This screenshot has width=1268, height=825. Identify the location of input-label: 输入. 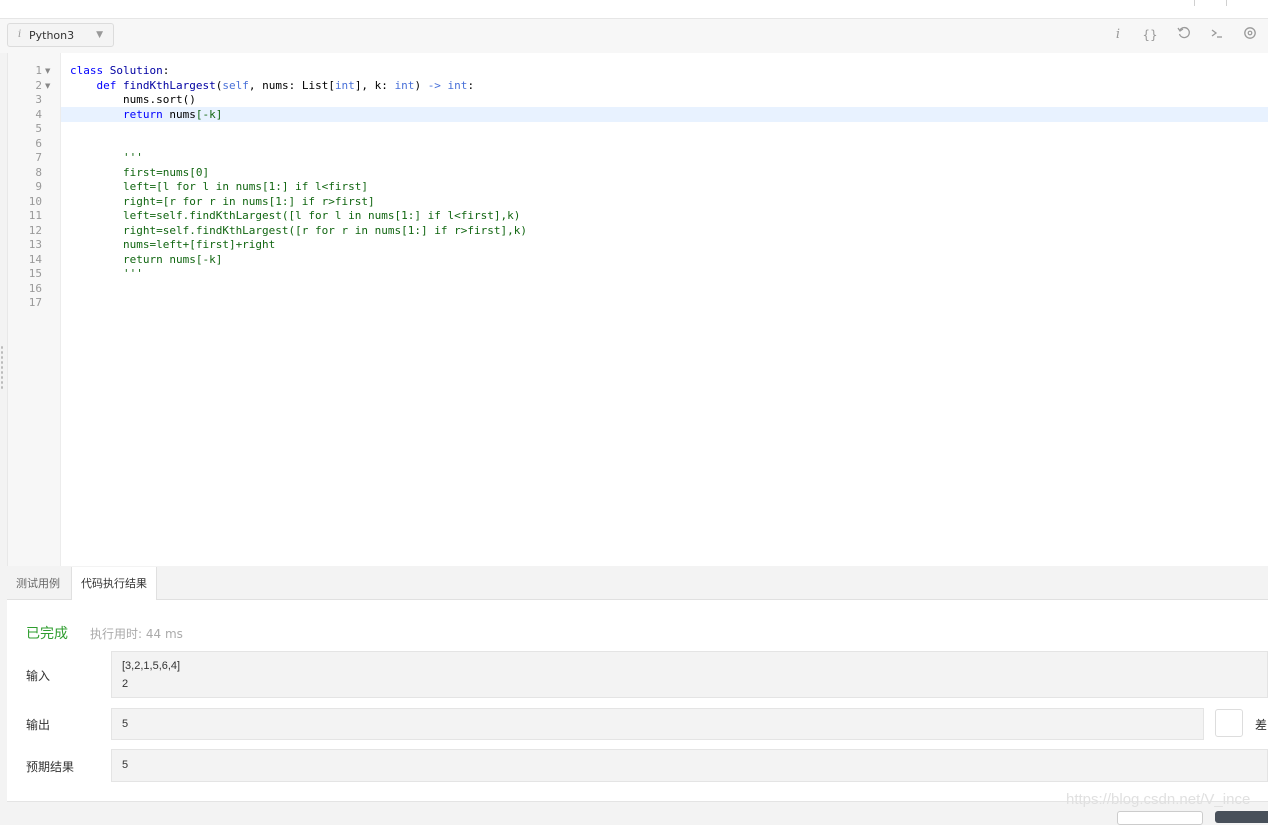
(38, 676).